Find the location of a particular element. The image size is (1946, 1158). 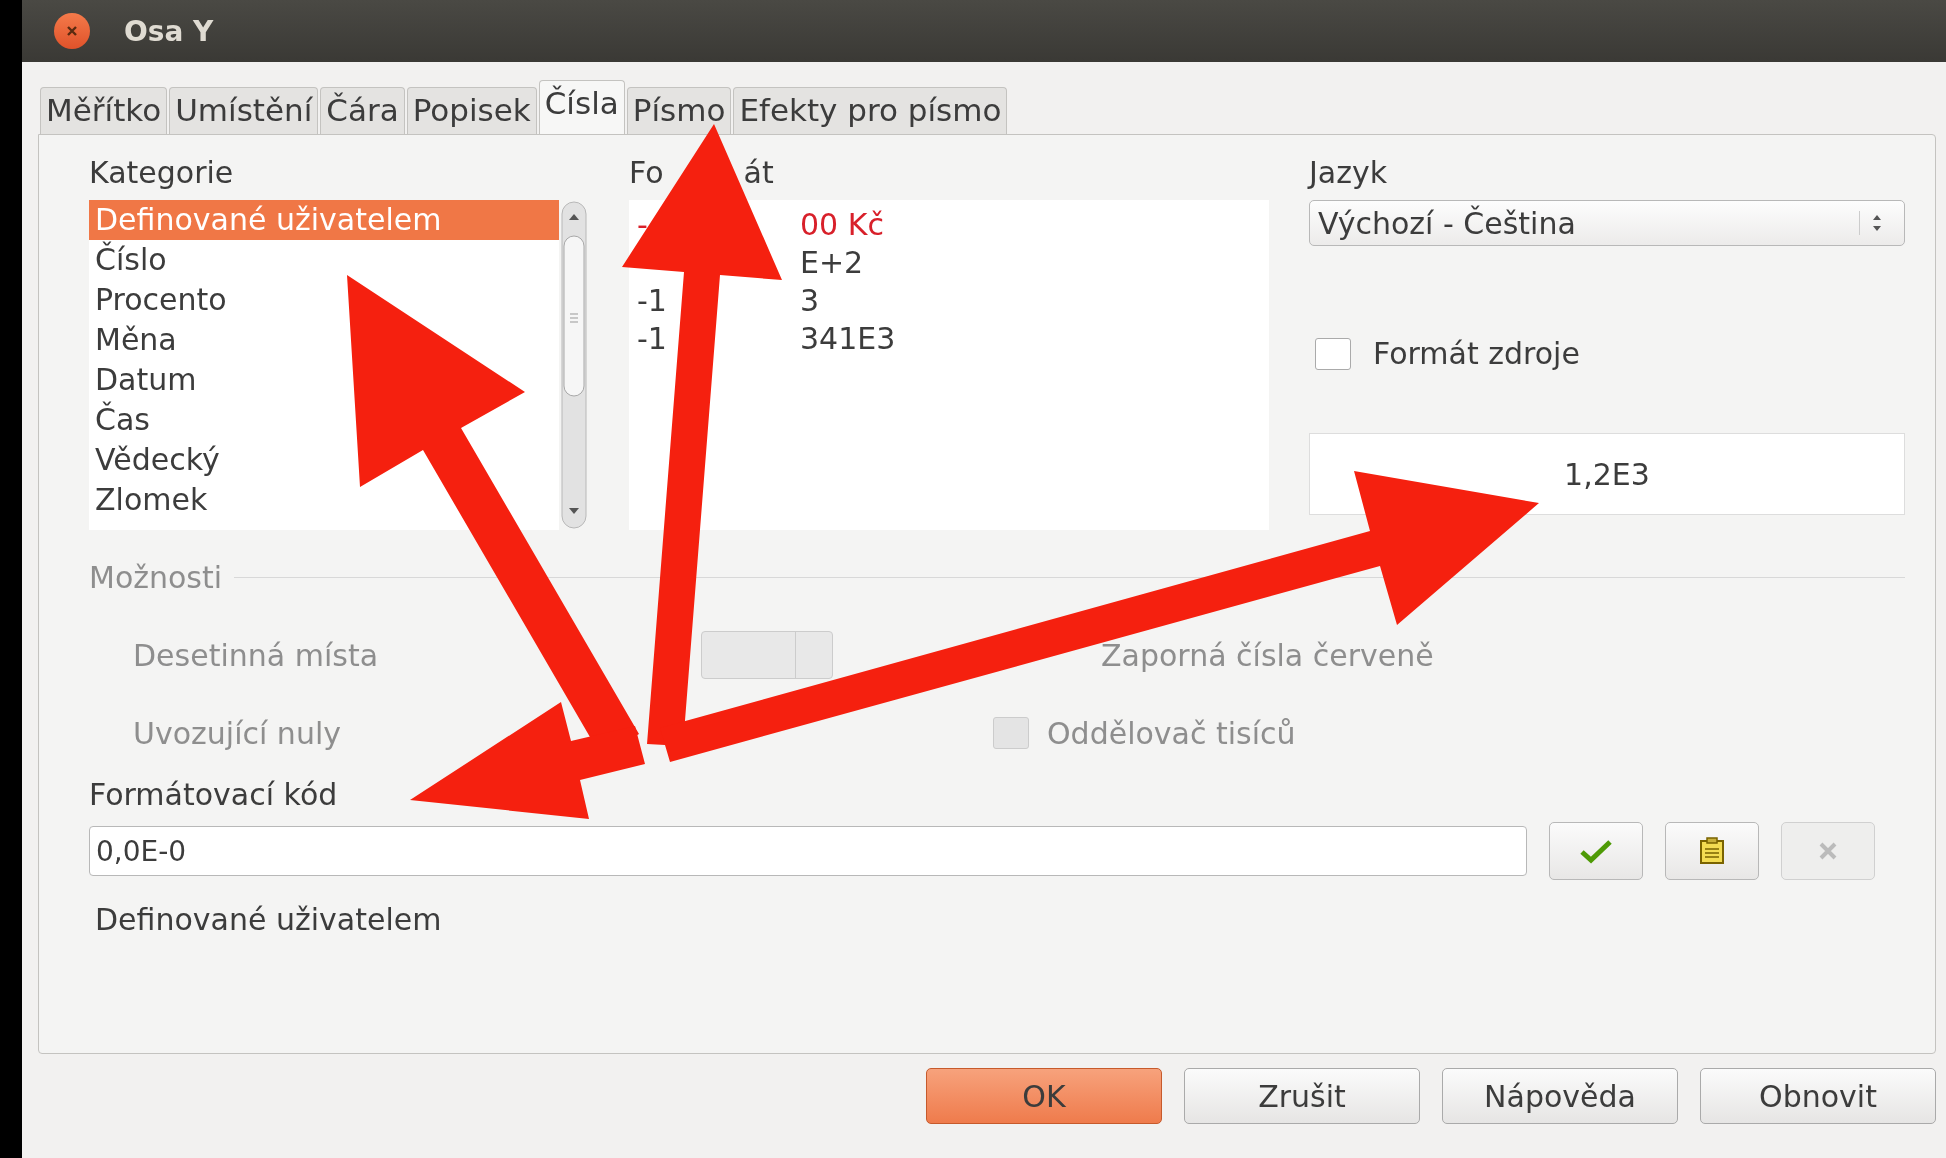

language-label: Jazyk is located at coordinates (1349, 172).